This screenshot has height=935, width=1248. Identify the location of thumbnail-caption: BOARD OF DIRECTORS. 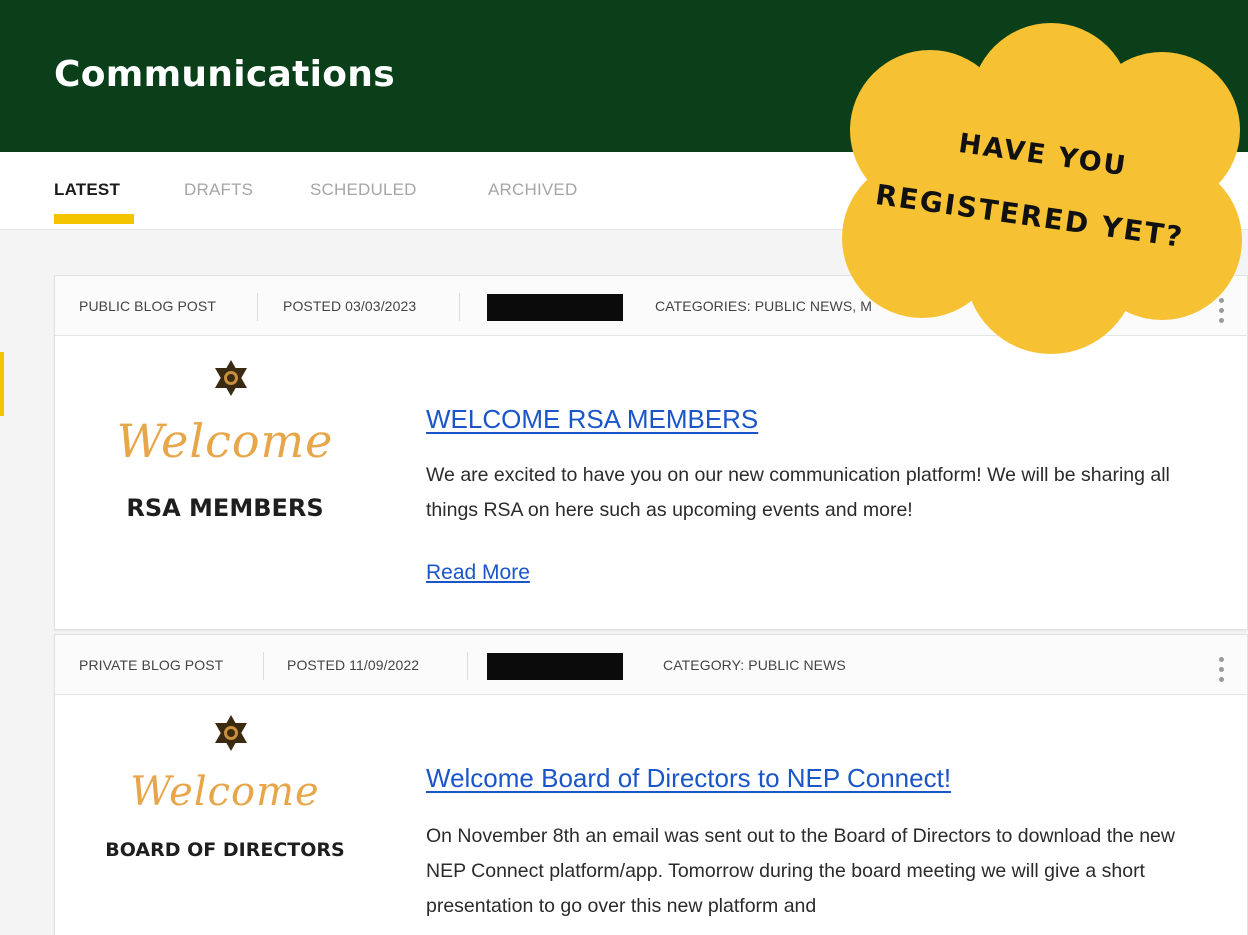
(225, 850).